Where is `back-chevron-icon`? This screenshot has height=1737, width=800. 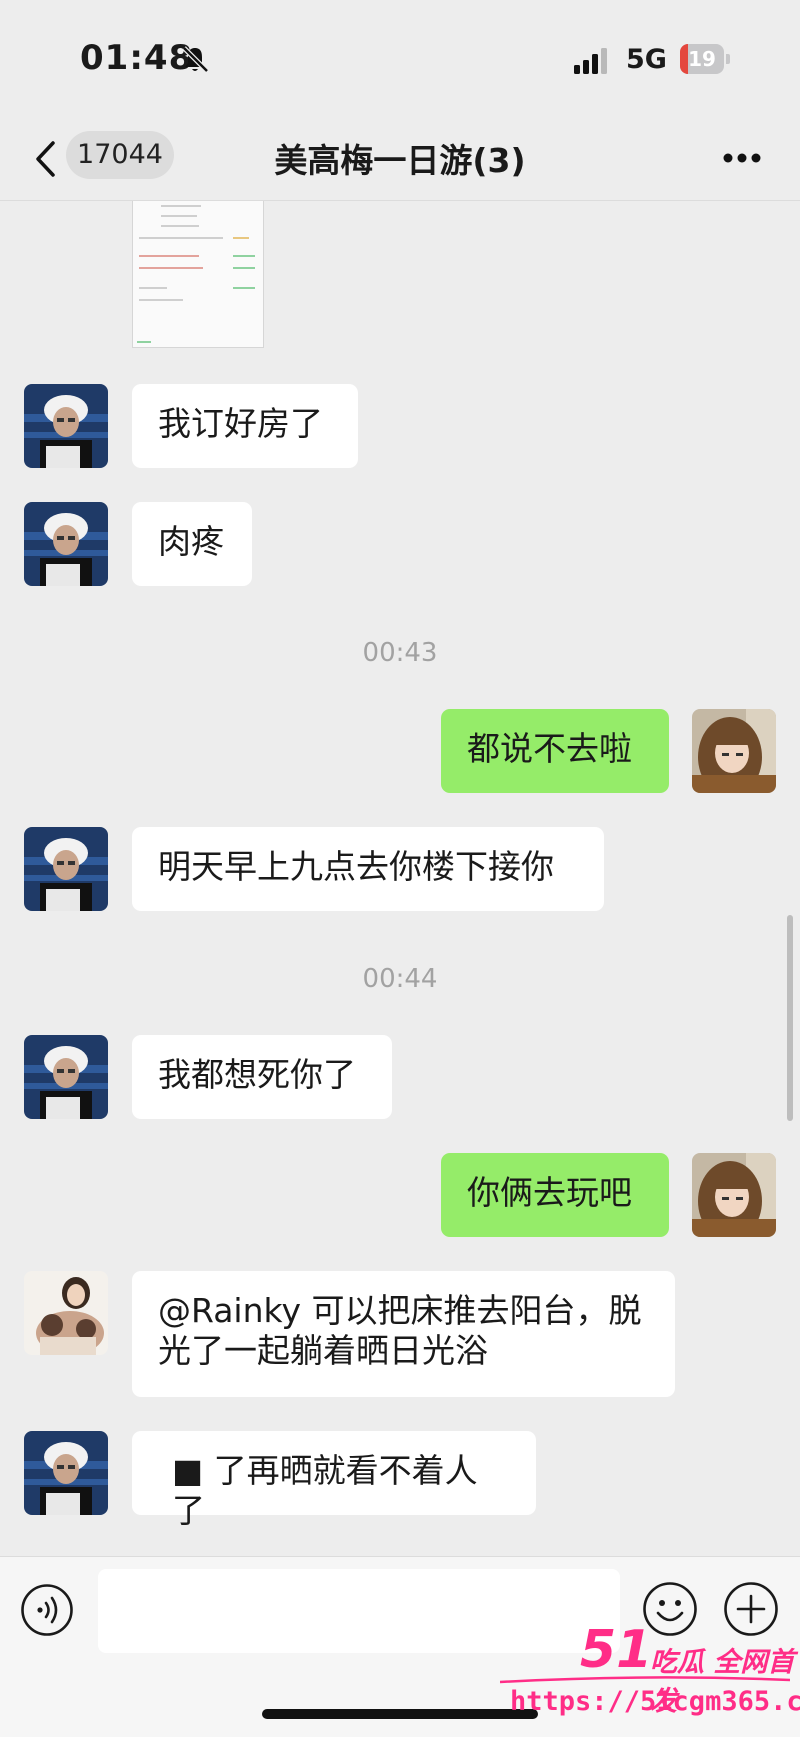
back-chevron-icon is located at coordinates (45, 159).